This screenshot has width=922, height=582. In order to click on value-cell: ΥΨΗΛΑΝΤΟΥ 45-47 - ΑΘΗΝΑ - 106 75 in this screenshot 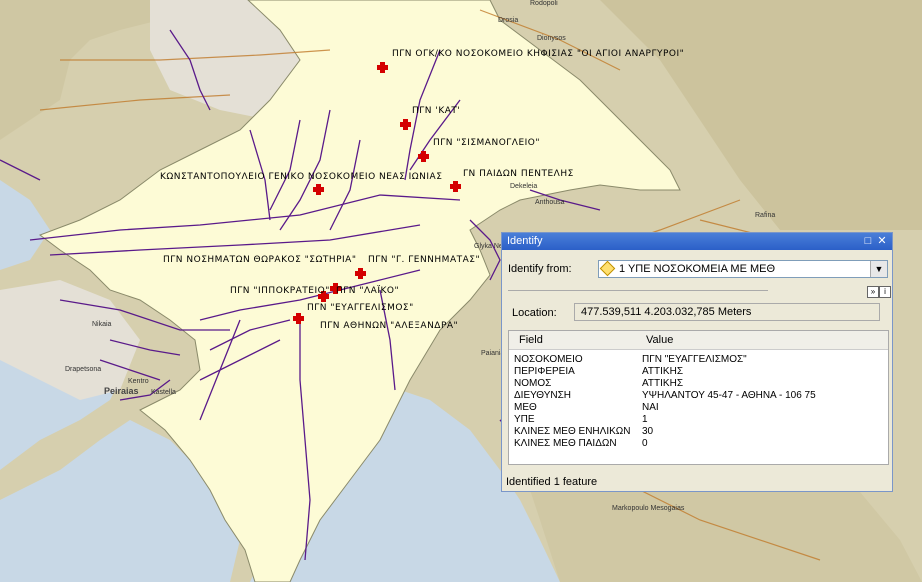, I will do `click(729, 395)`.